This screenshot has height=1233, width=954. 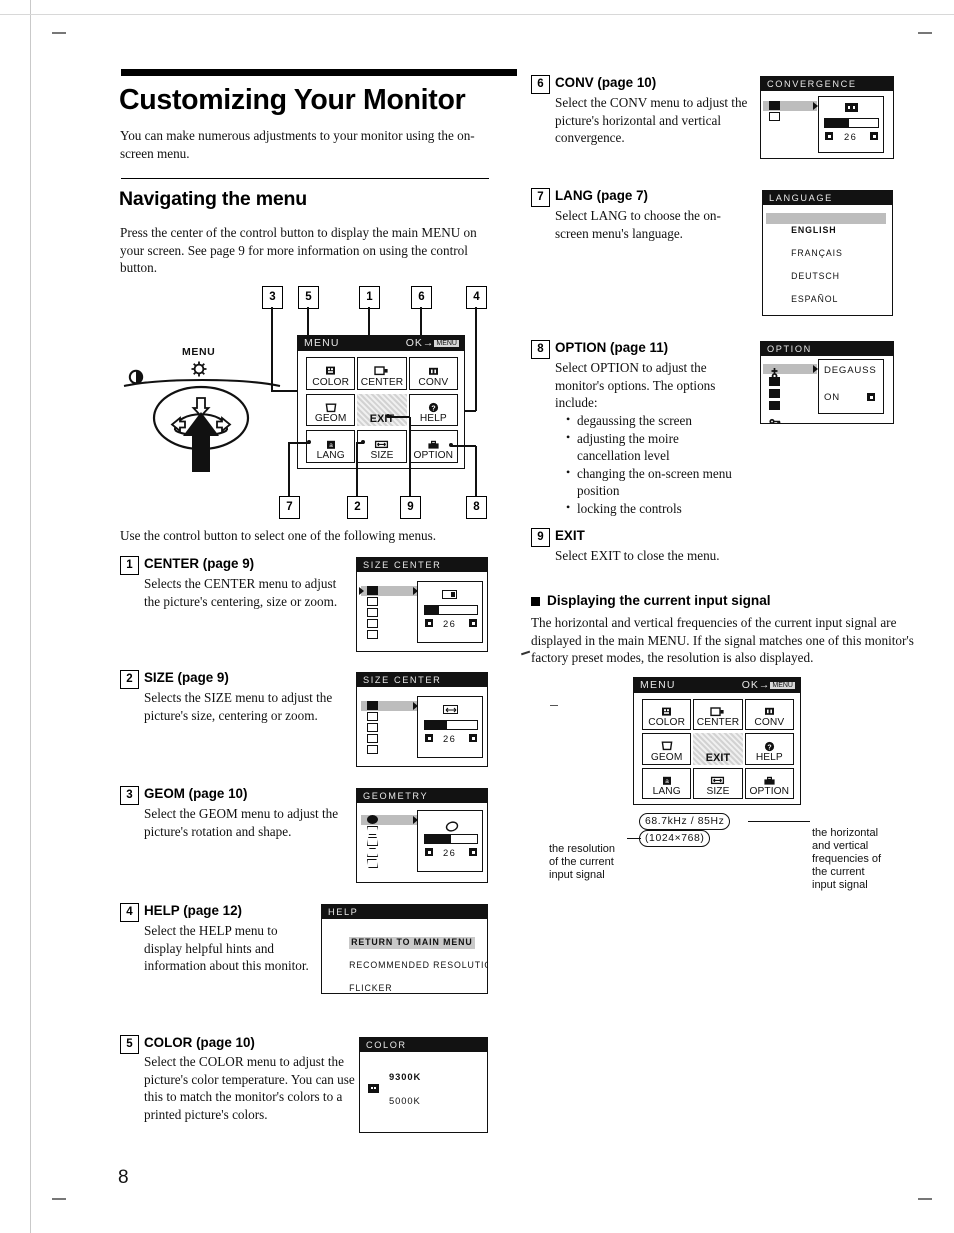 I want to click on osd-geometry-decrease-button, so click(x=429, y=852).